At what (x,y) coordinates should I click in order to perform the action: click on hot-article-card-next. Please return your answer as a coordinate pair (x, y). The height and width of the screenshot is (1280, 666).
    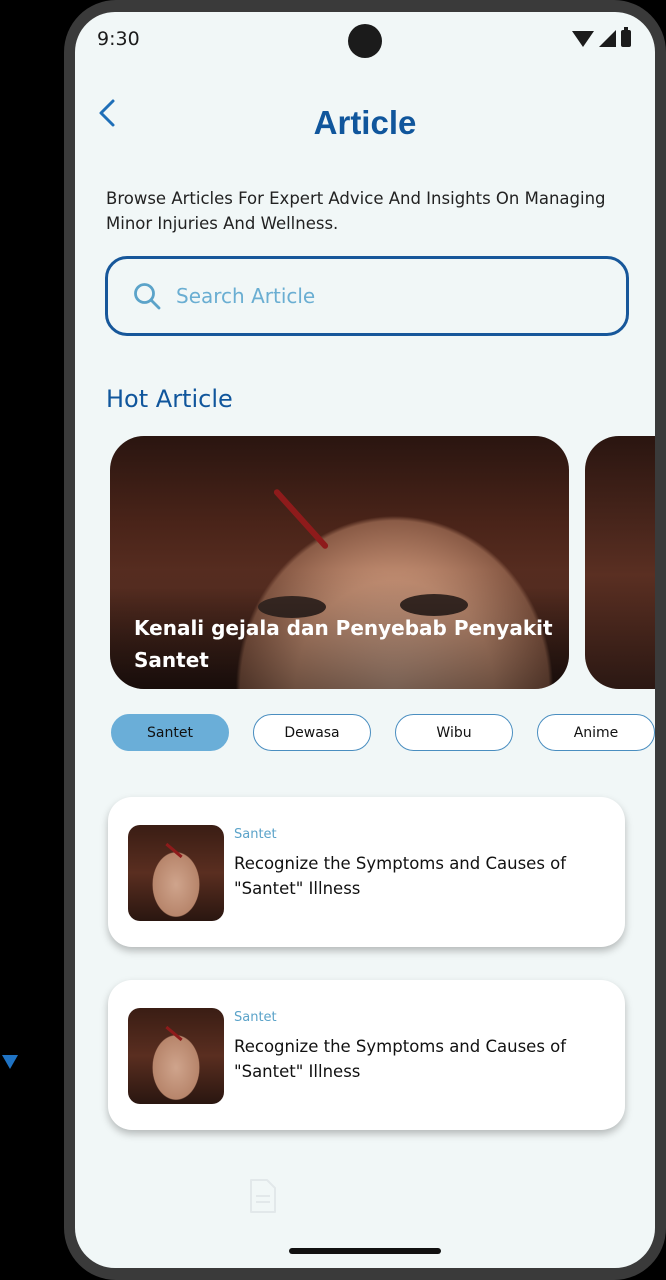
    Looking at the image, I should click on (620, 562).